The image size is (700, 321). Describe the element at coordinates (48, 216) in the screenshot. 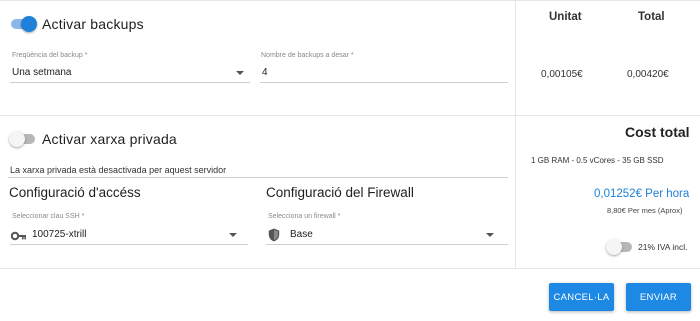

I see `ssh-key-label: Seleccionar clau SSH *` at that location.